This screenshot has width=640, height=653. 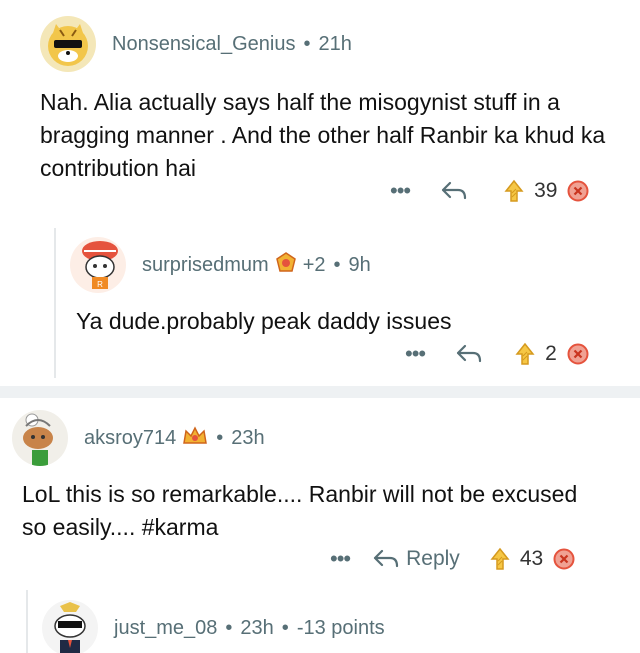 I want to click on comment-just-me-08: just_me_08 • 23h • -13 points, so click(x=320, y=621).